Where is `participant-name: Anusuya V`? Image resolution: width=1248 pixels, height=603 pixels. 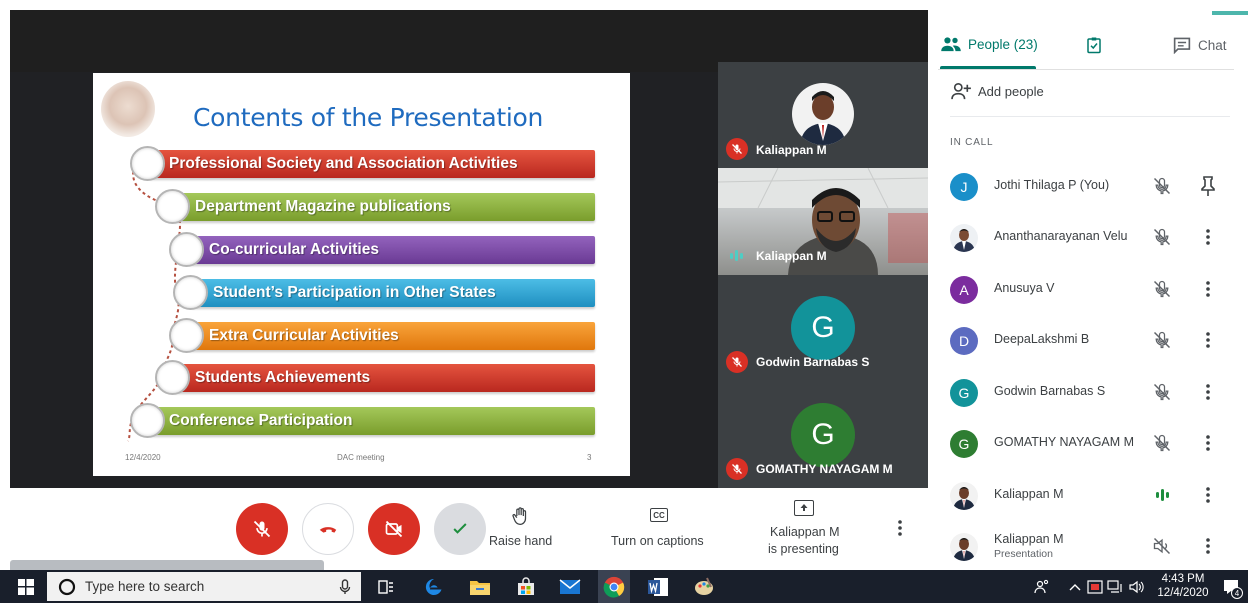
participant-name: Anusuya V is located at coordinates (1024, 288).